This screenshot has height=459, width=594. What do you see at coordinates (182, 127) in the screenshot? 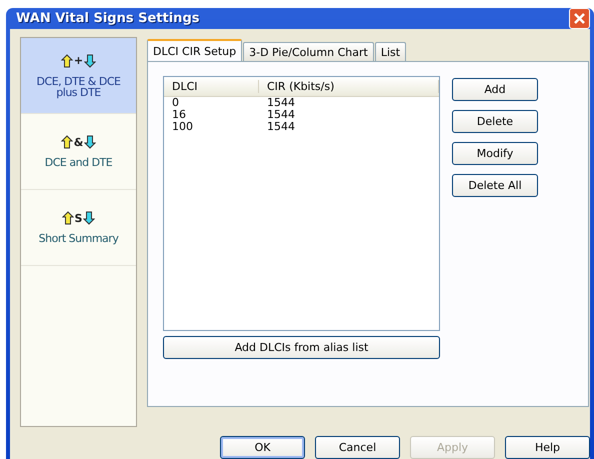
I see `table-cell-text: 100` at bounding box center [182, 127].